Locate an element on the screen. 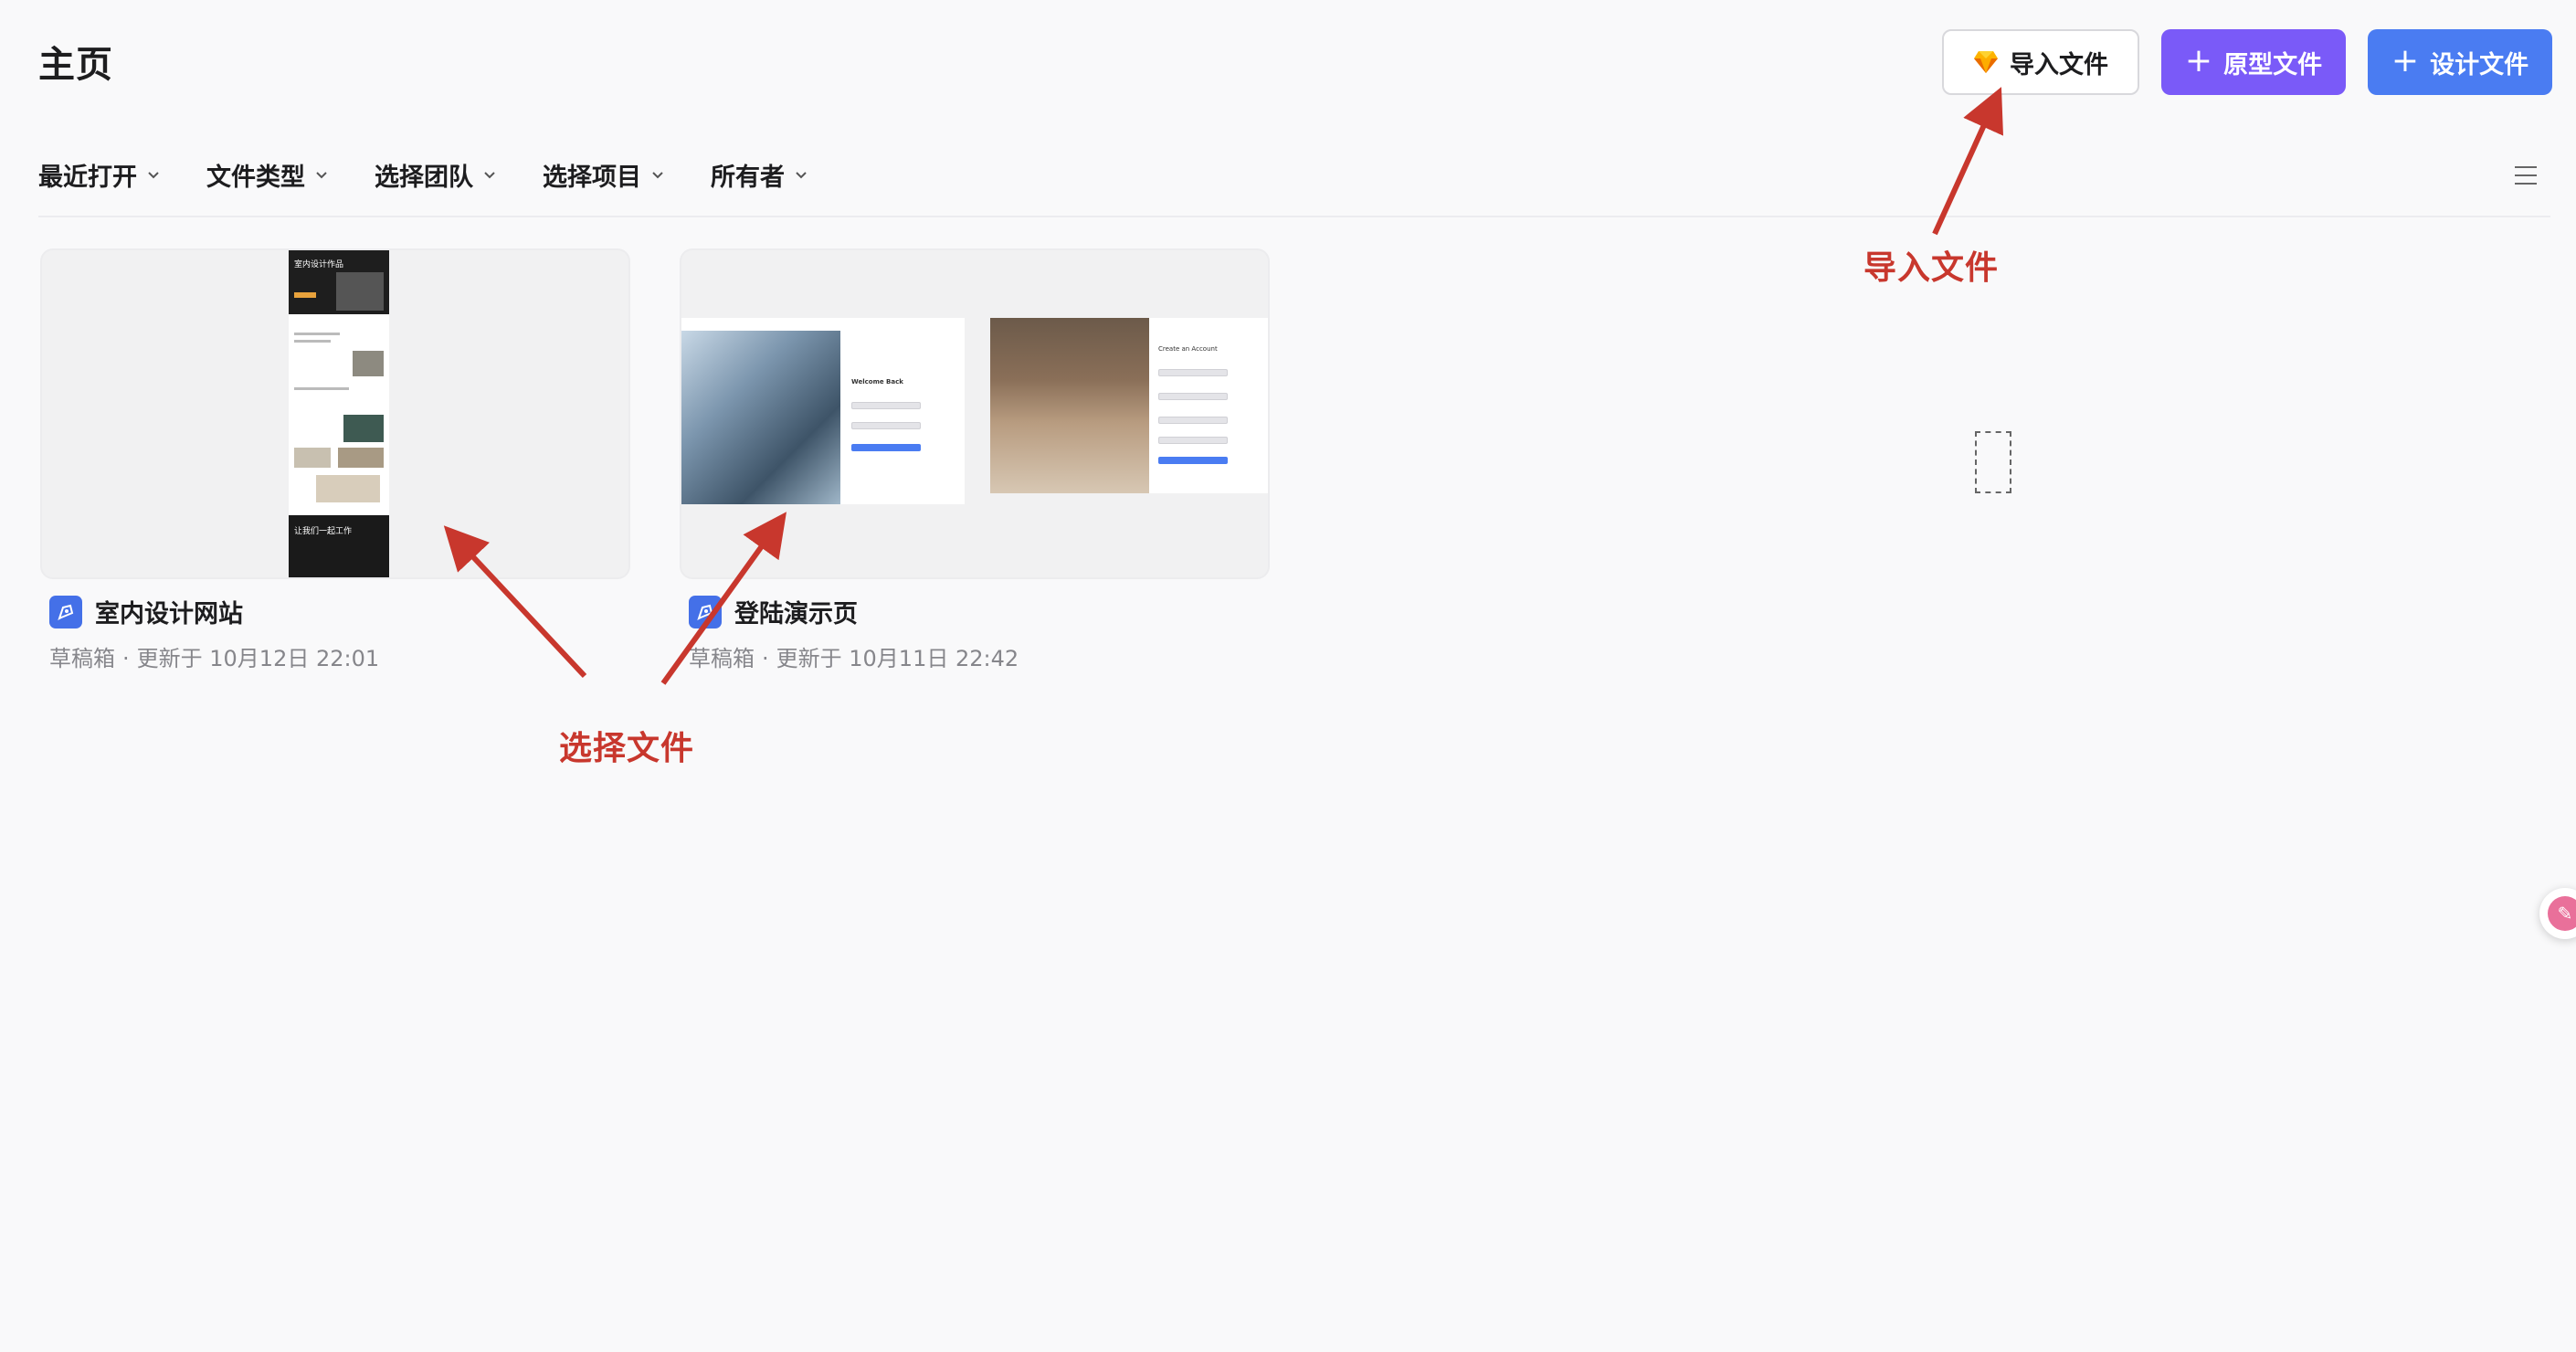 This screenshot has height=1352, width=2576. file-name: 登陆演示页 is located at coordinates (796, 614).